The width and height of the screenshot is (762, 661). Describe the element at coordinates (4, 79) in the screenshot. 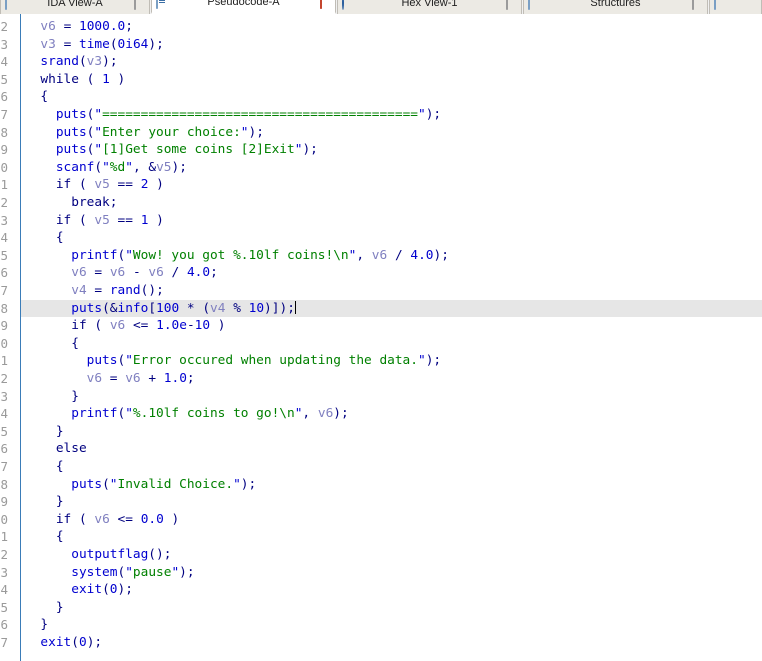

I see `line-number: 5` at that location.